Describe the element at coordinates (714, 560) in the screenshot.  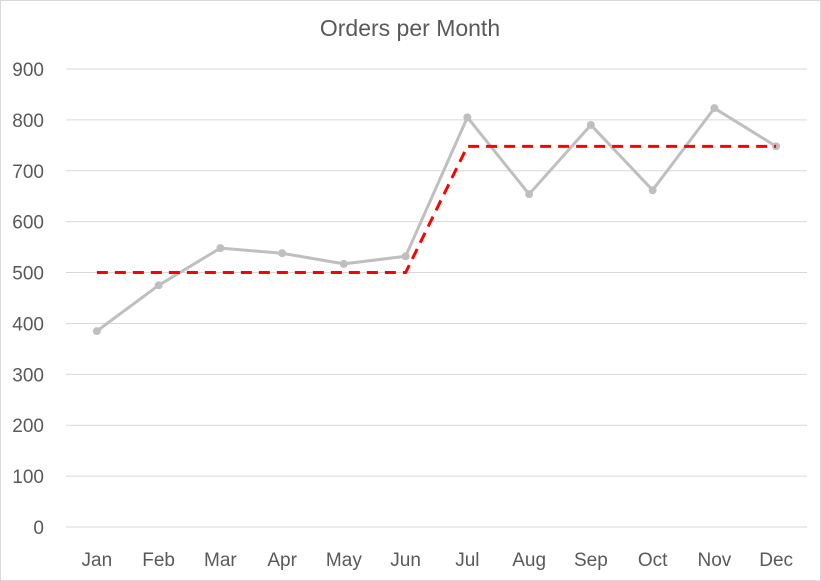
I see `x-tick-label: Nov` at that location.